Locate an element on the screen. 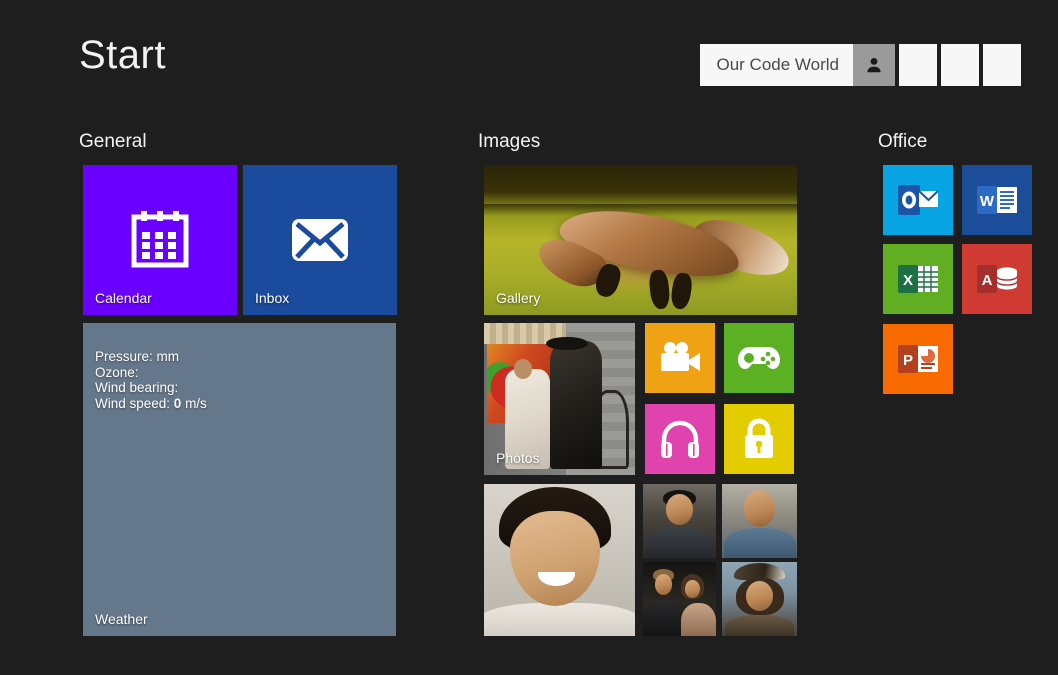  weather-line-wind-speed: Wind speed: 0 m/s is located at coordinates (151, 404).